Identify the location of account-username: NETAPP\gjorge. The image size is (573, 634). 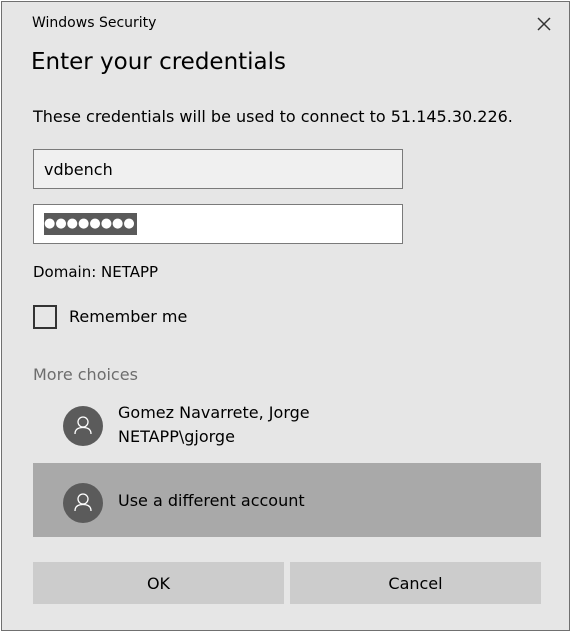
(176, 436).